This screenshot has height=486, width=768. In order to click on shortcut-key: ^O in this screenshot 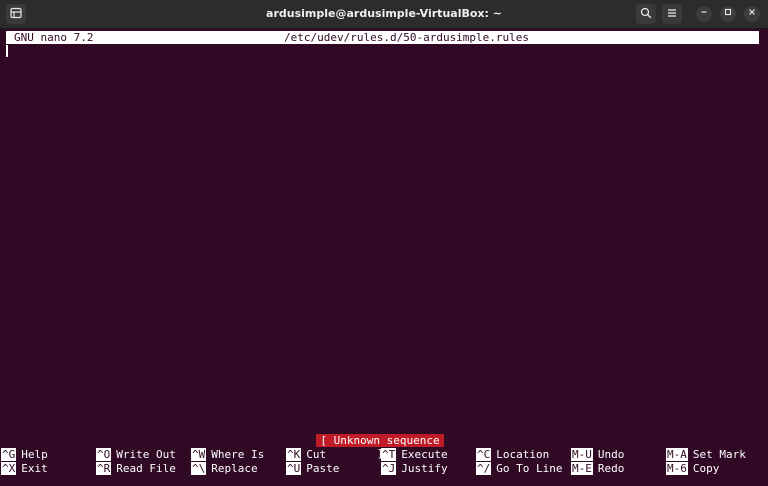, I will do `click(104, 454)`.